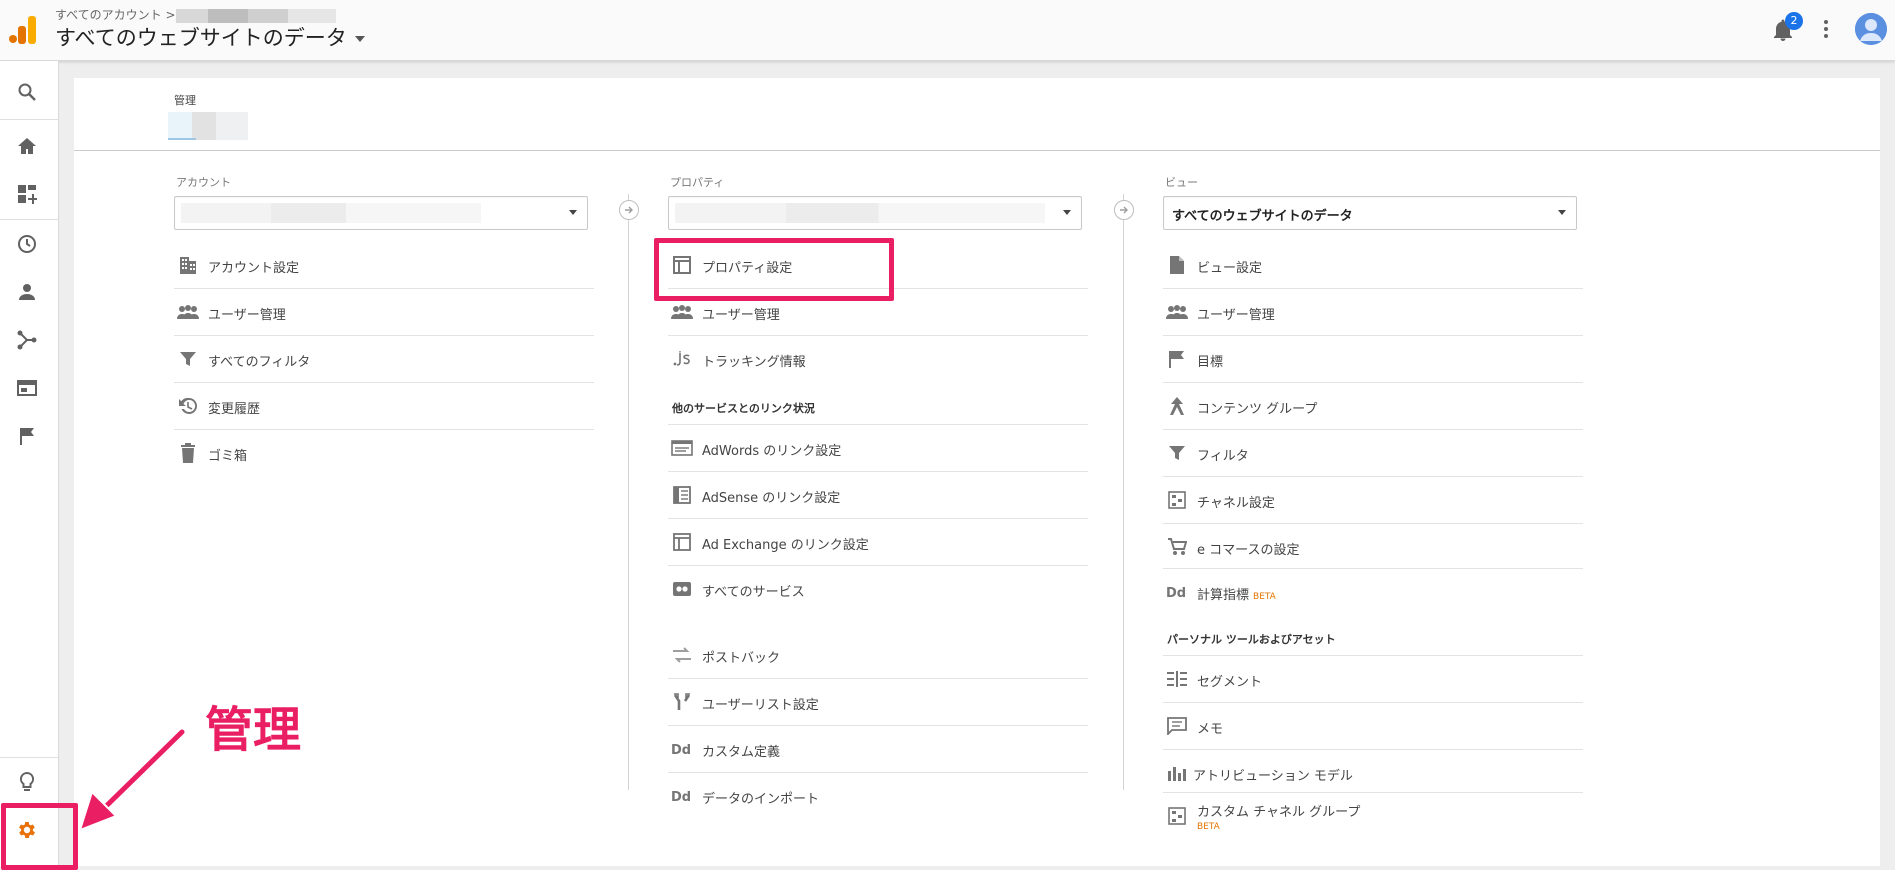  I want to click on menu-label: 計算指標, so click(1223, 595).